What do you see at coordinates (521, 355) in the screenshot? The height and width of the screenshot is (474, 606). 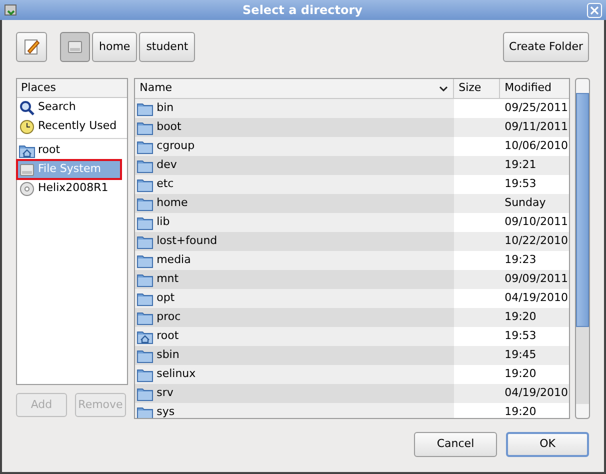 I see `modified-date: 19:45` at bounding box center [521, 355].